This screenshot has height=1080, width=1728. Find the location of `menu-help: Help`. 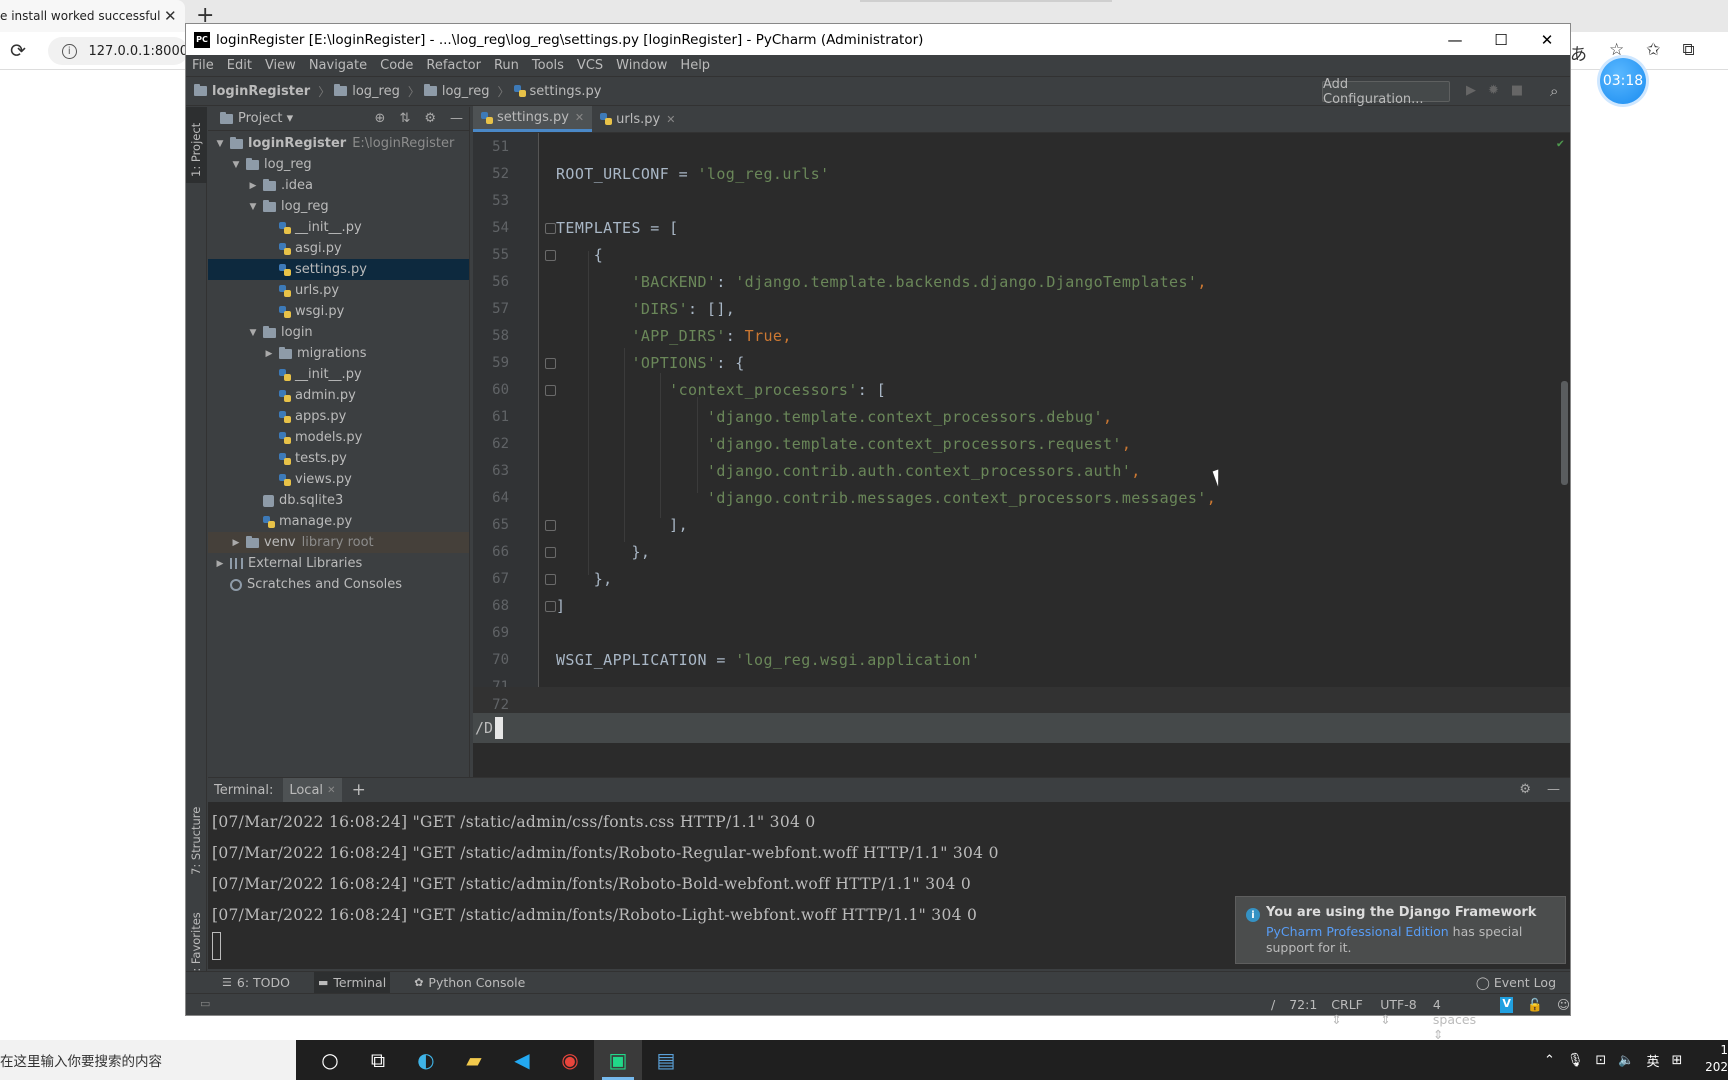

menu-help: Help is located at coordinates (695, 65).